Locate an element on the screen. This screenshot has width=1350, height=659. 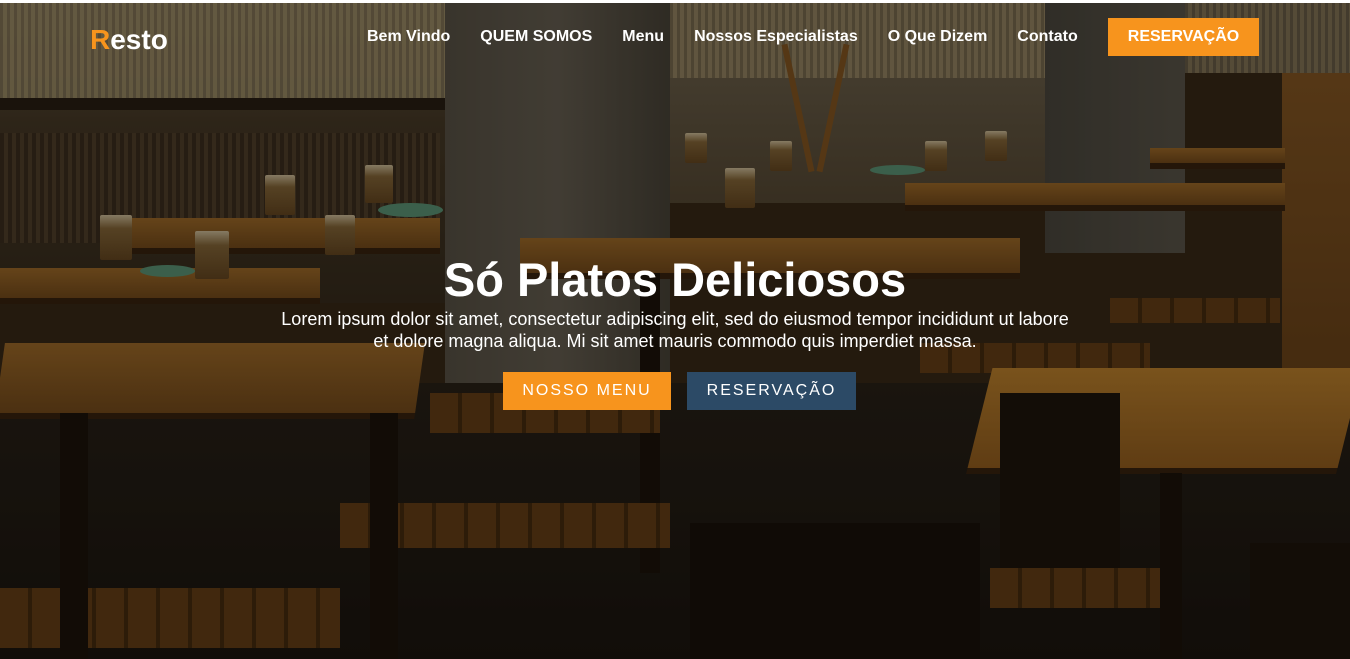
nav-link-menu: Menu is located at coordinates (643, 37).